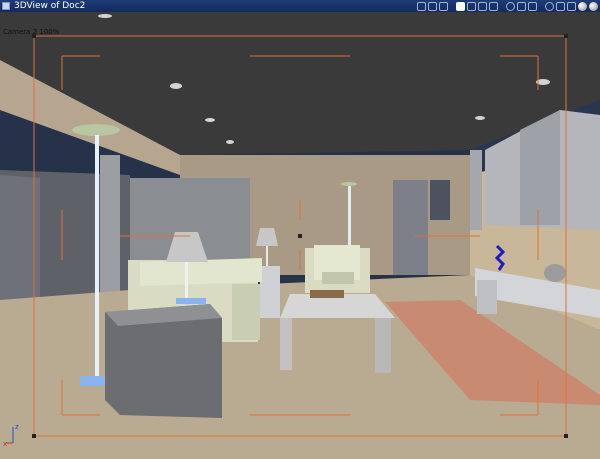 This screenshot has height=459, width=600. I want to click on sofa-back, so click(201, 272).